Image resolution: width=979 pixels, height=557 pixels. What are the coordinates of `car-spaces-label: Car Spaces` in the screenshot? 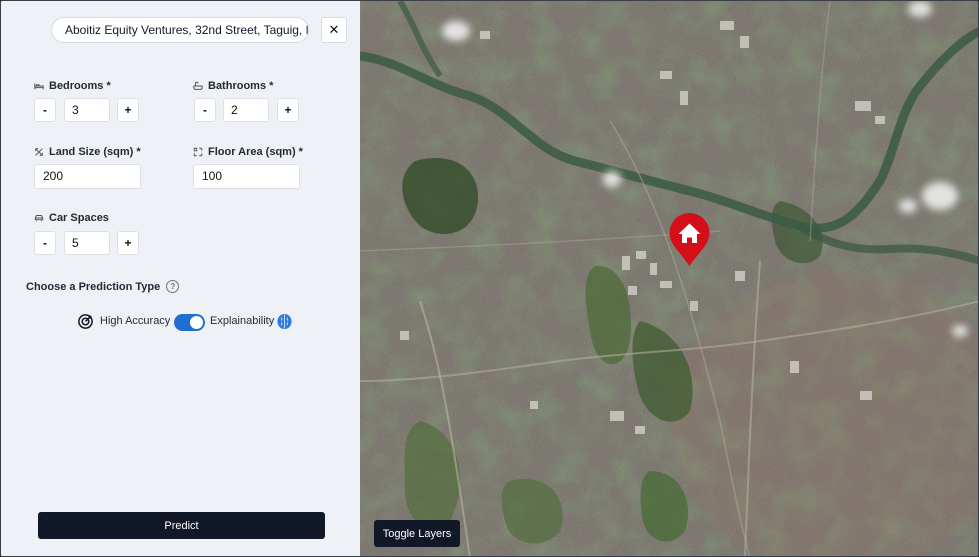 It's located at (71, 218).